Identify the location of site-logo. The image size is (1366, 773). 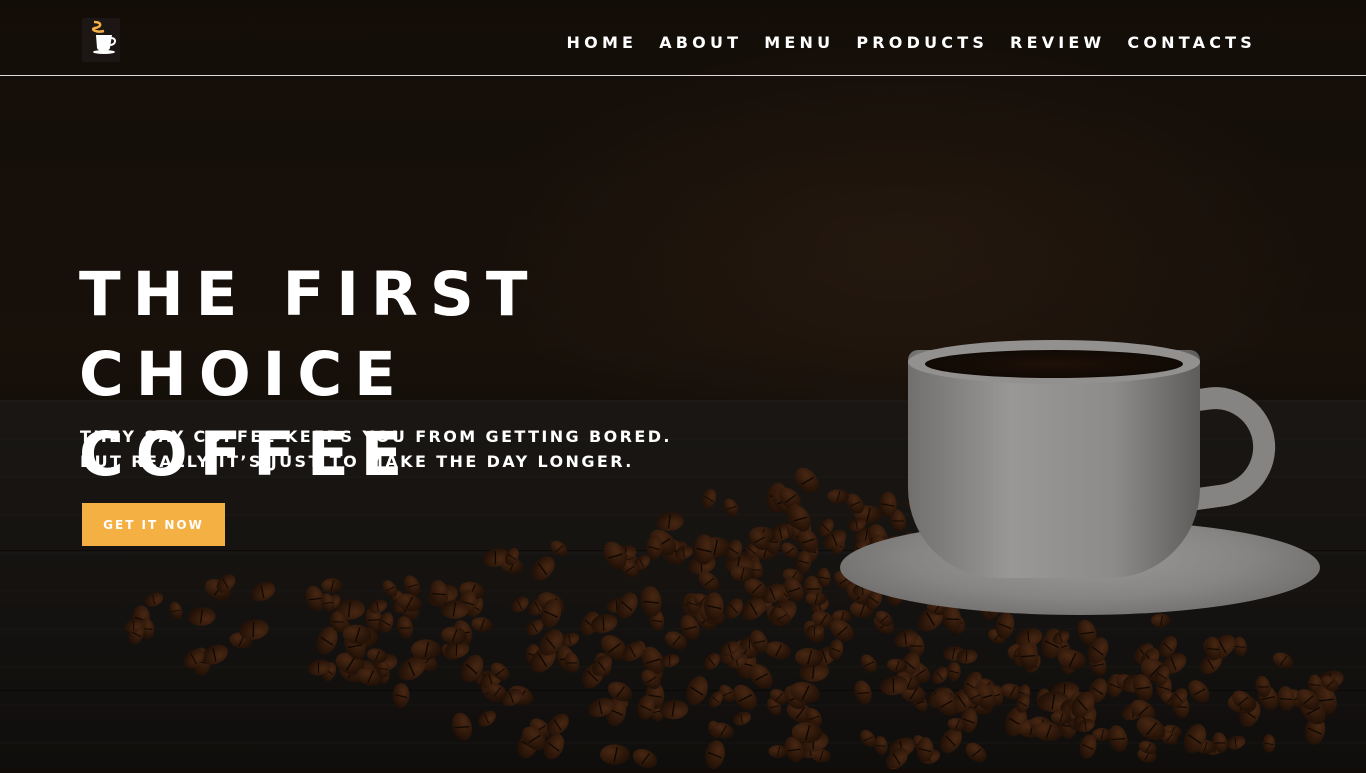
(101, 40).